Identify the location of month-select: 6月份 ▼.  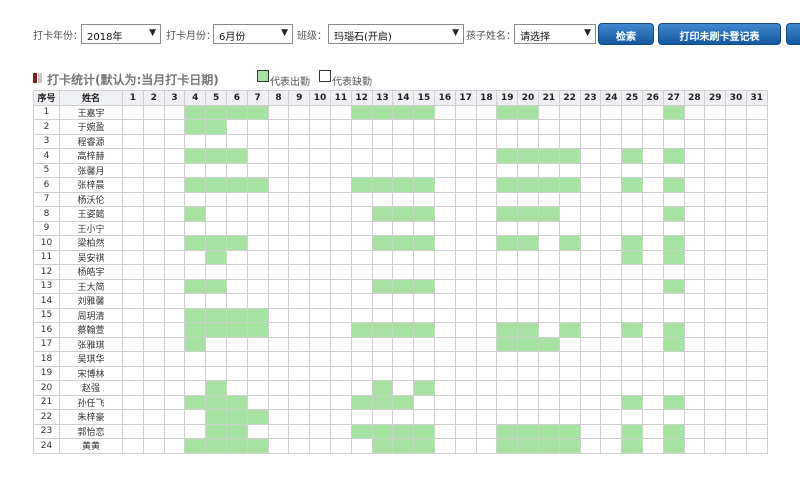
(253, 34).